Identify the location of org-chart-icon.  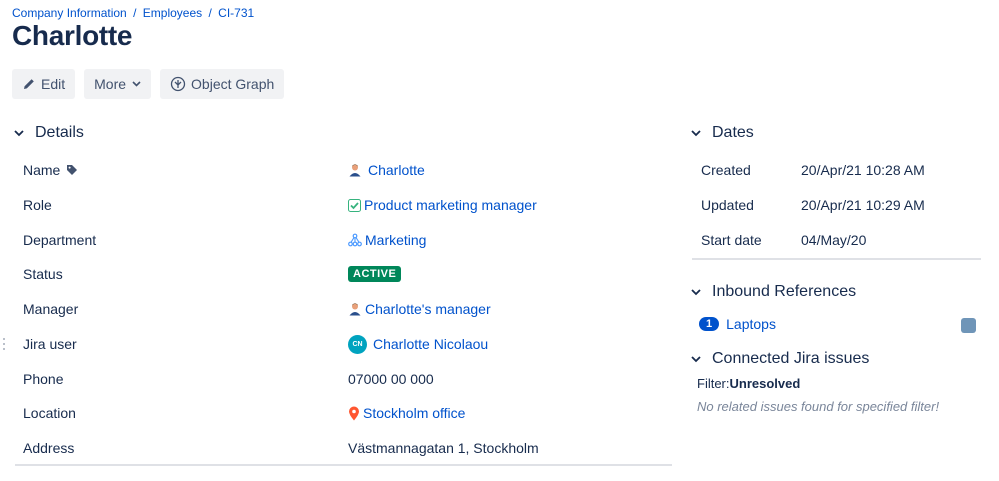
(355, 240).